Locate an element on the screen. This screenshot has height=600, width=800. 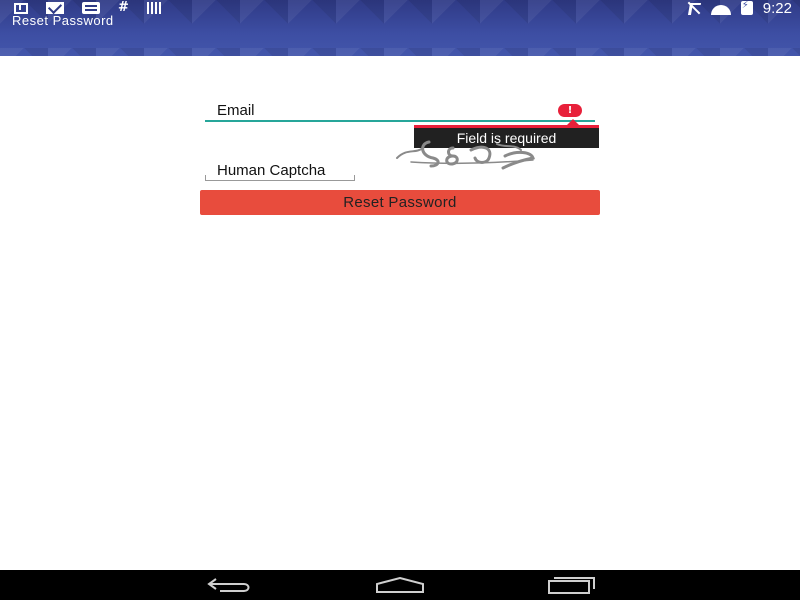
captcha-field is located at coordinates (280, 170).